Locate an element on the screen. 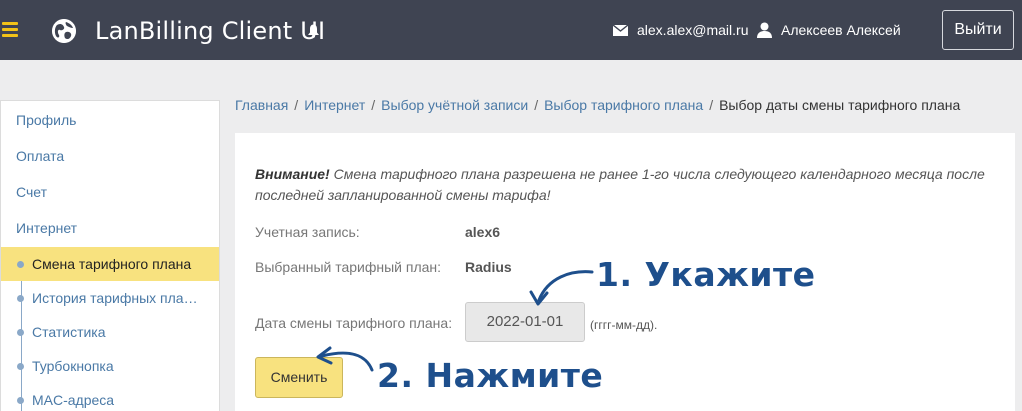 Image resolution: width=1022 pixels, height=411 pixels. user-email: alex.alex@mail.ru is located at coordinates (693, 30).